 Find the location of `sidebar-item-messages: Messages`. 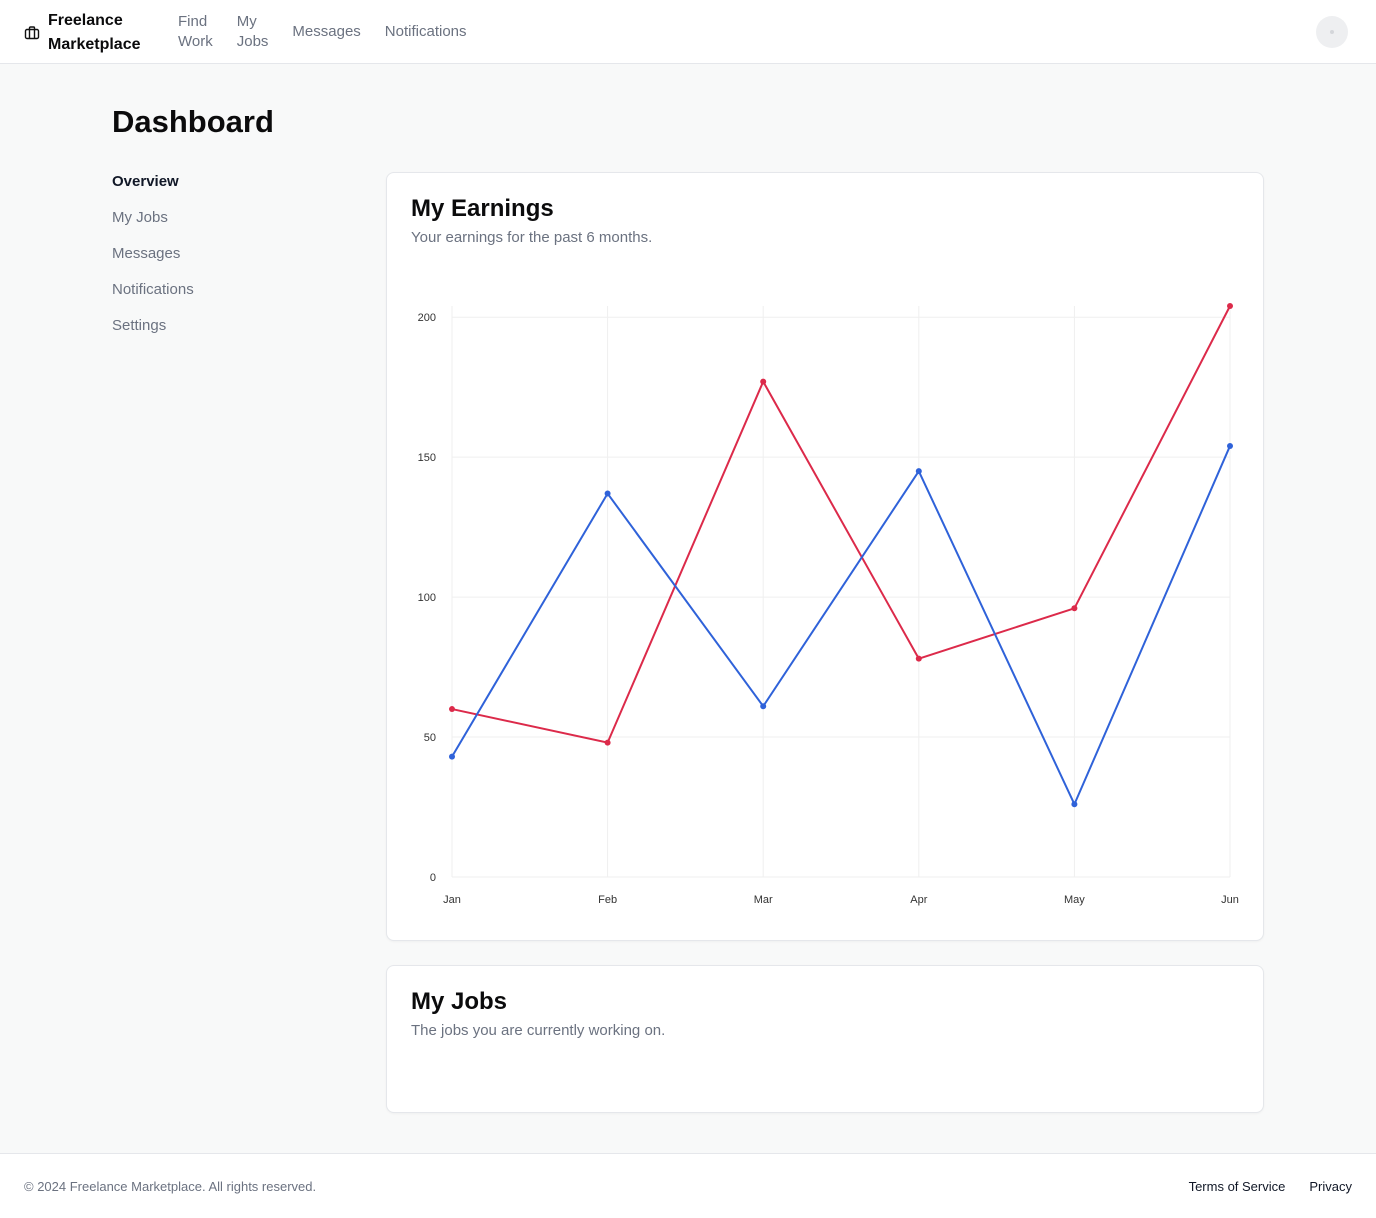

sidebar-item-messages: Messages is located at coordinates (212, 262).